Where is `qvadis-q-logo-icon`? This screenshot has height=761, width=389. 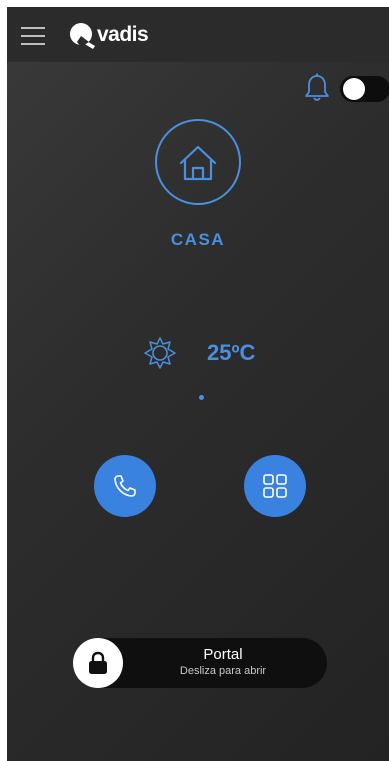 qvadis-q-logo-icon is located at coordinates (82, 36).